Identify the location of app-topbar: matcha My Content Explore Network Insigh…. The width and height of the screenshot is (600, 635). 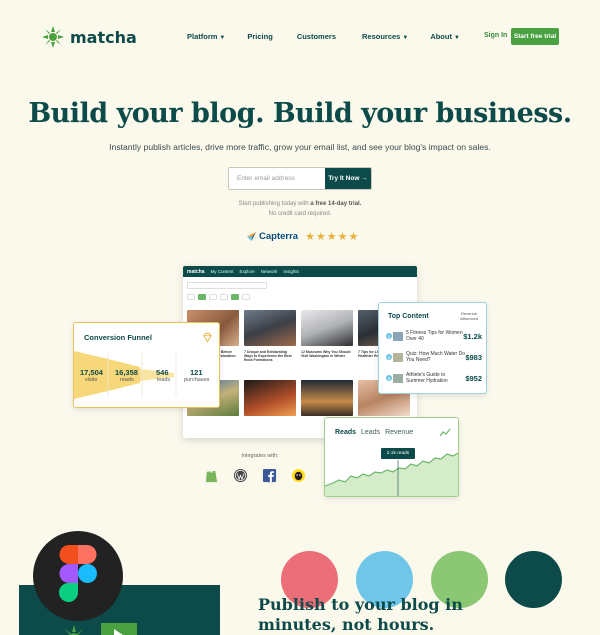
(300, 271).